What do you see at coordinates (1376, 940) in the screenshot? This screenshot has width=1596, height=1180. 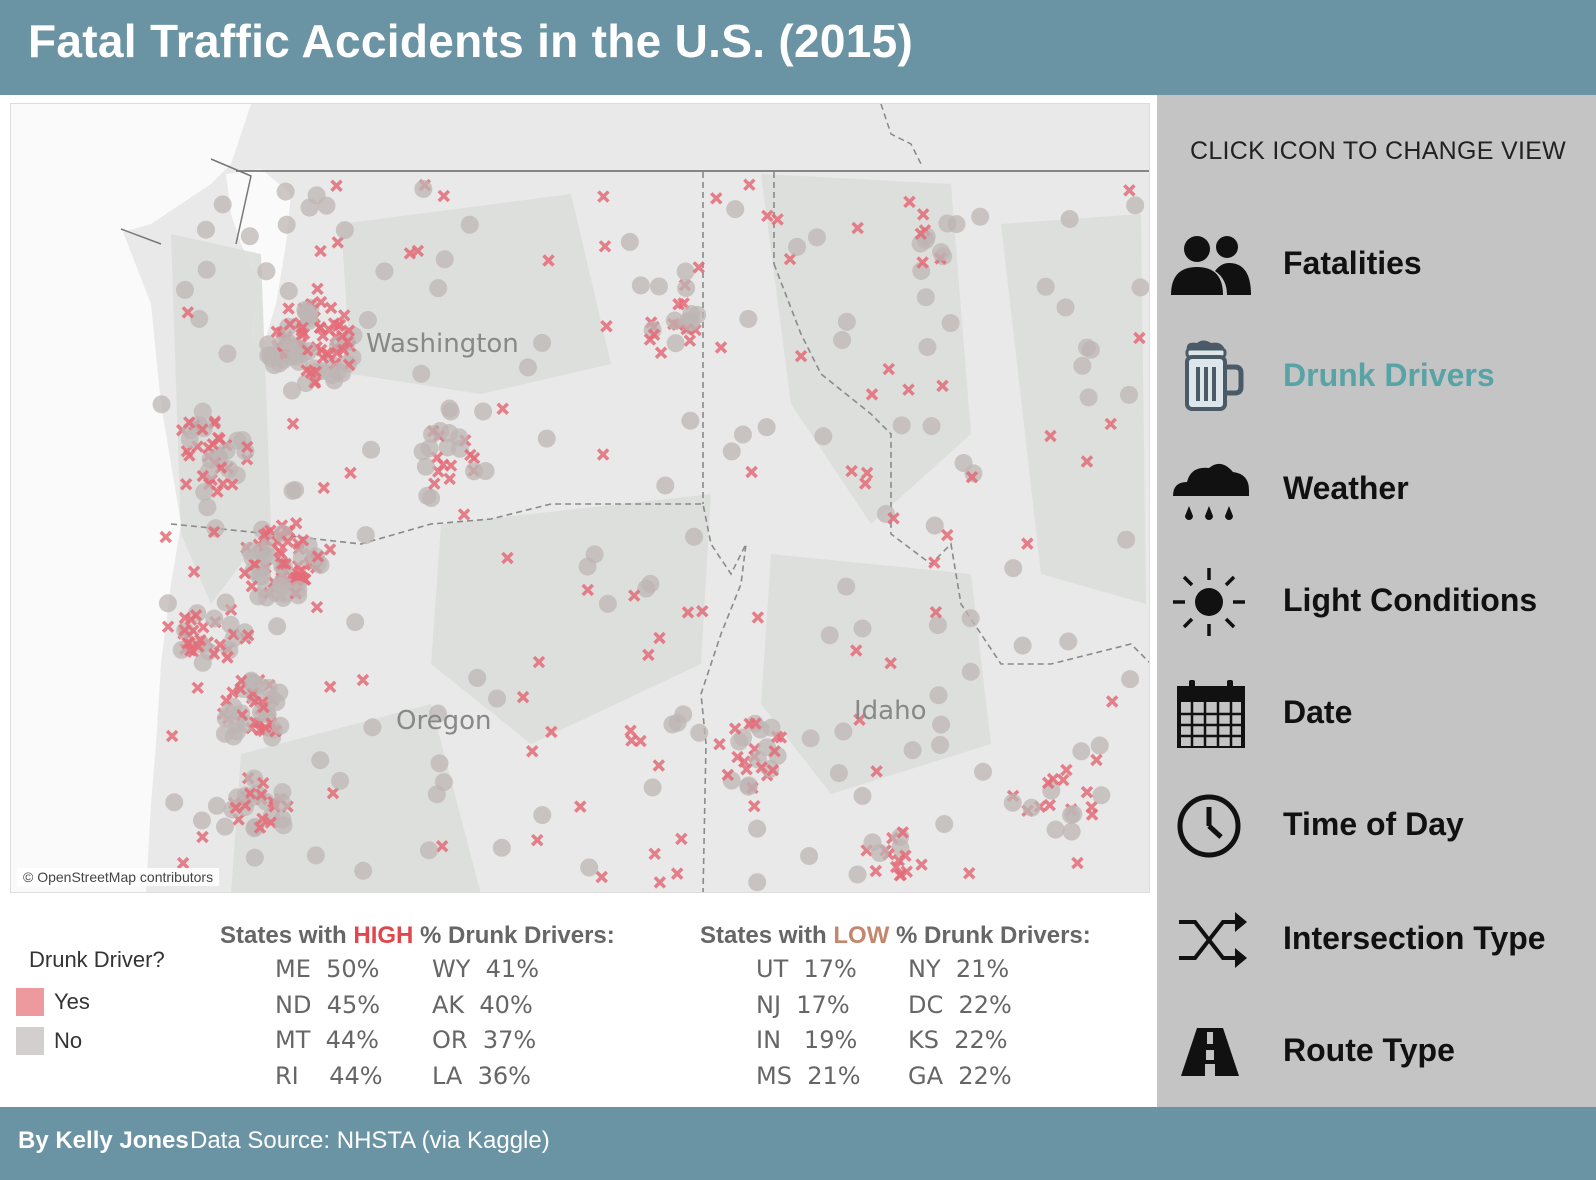 I see `view-intersection-type-button: Intersection Type` at bounding box center [1376, 940].